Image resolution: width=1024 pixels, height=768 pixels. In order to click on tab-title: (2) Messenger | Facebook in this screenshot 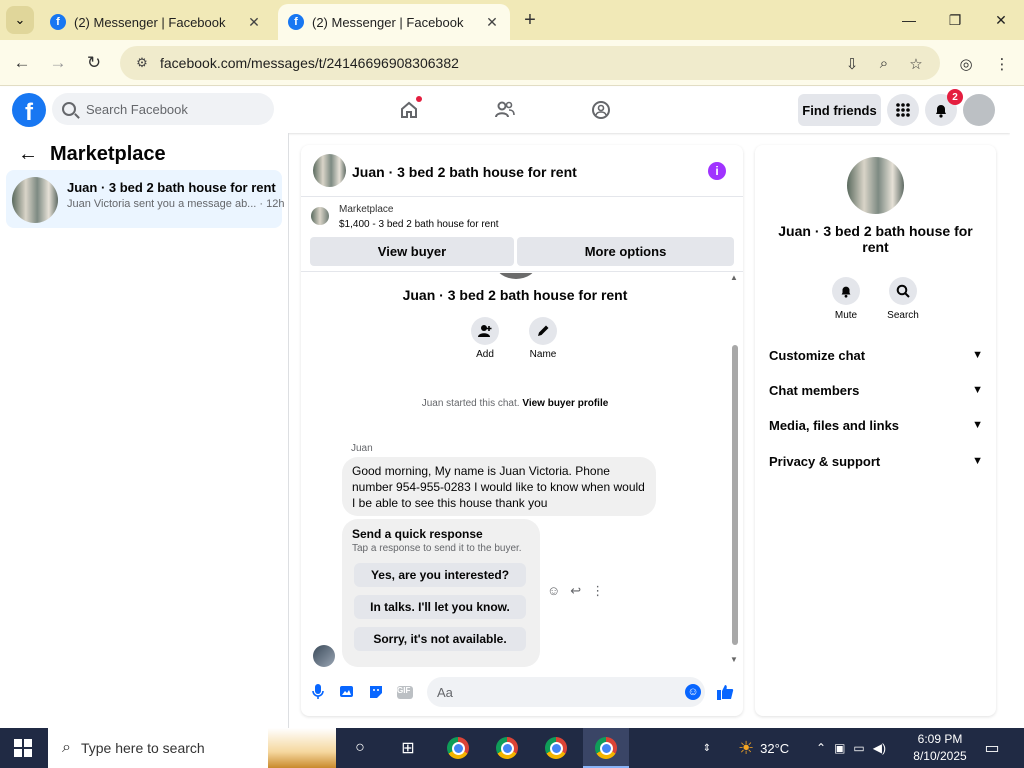, I will do `click(388, 22)`.